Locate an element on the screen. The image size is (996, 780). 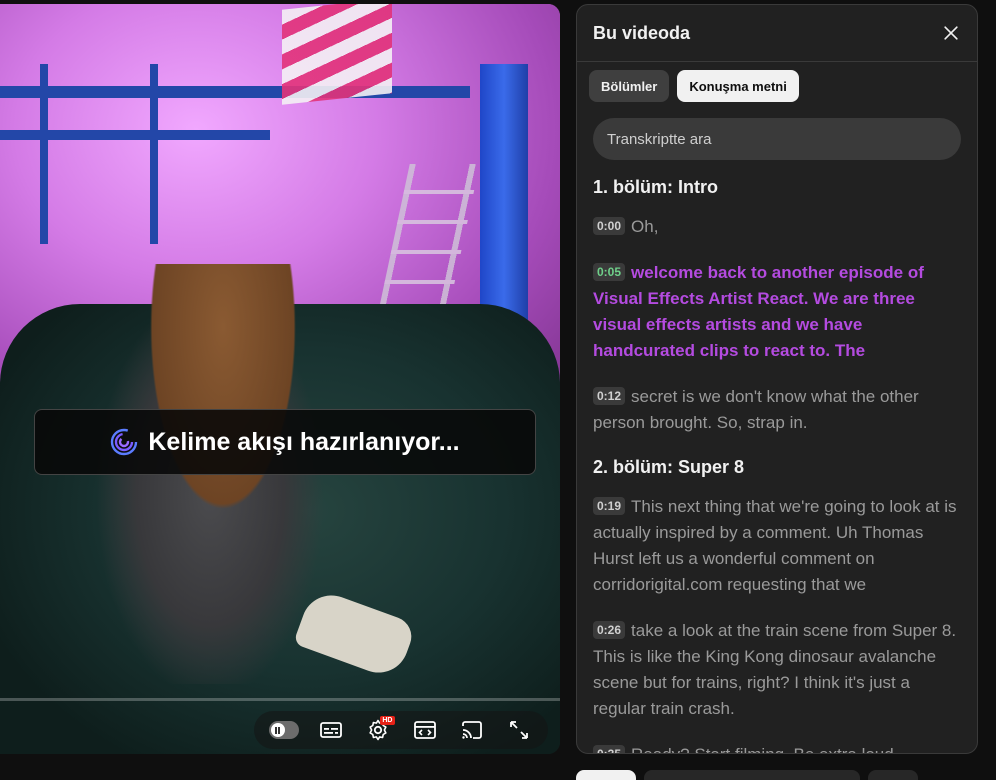
fullscreen-icon is located at coordinates (518, 730).